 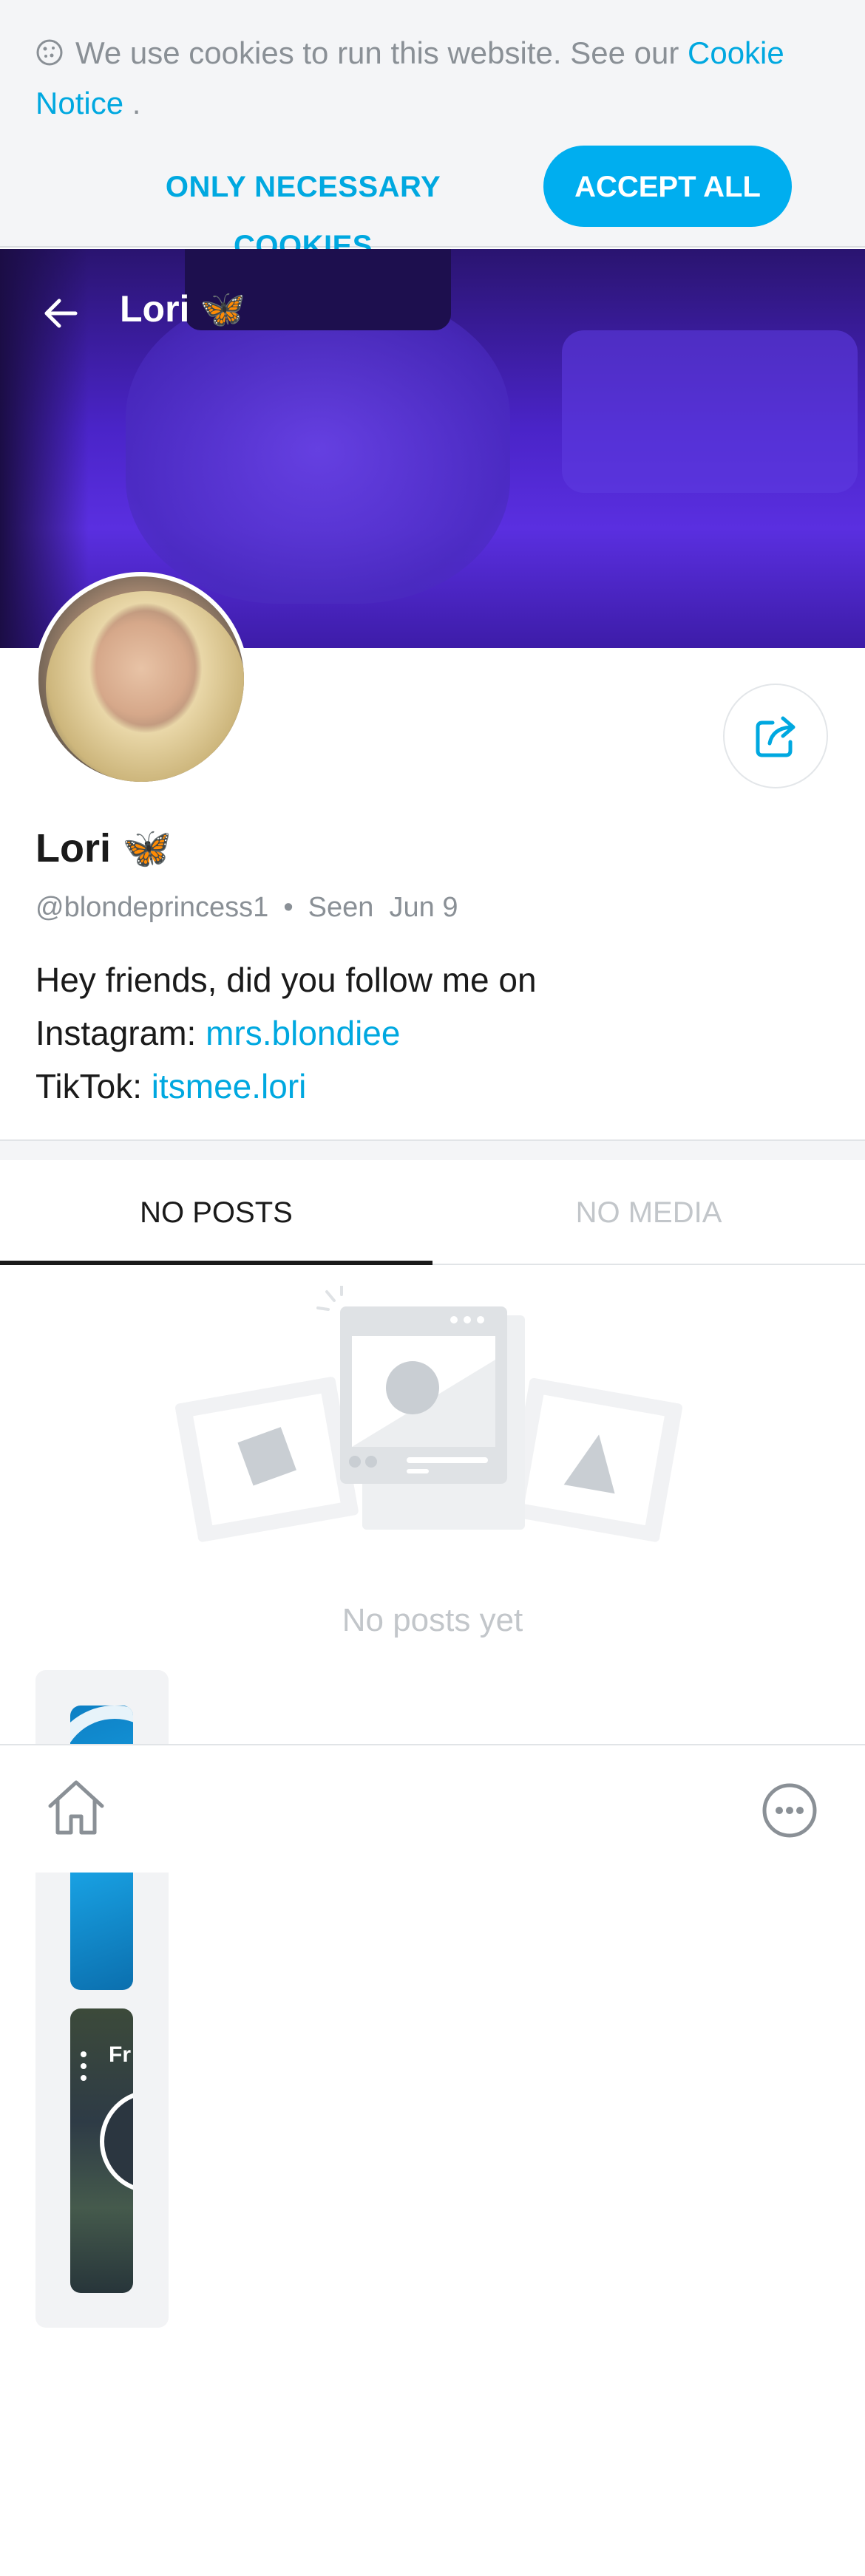 I want to click on more-icon, so click(x=789, y=1810).